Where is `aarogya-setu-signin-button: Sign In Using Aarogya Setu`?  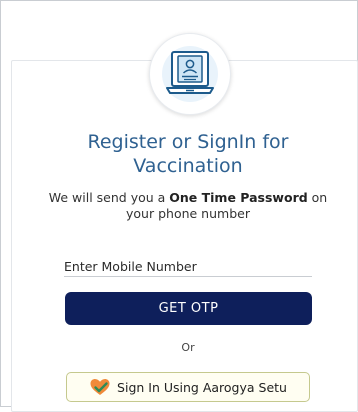
aarogya-setu-signin-button: Sign In Using Aarogya Setu is located at coordinates (188, 387).